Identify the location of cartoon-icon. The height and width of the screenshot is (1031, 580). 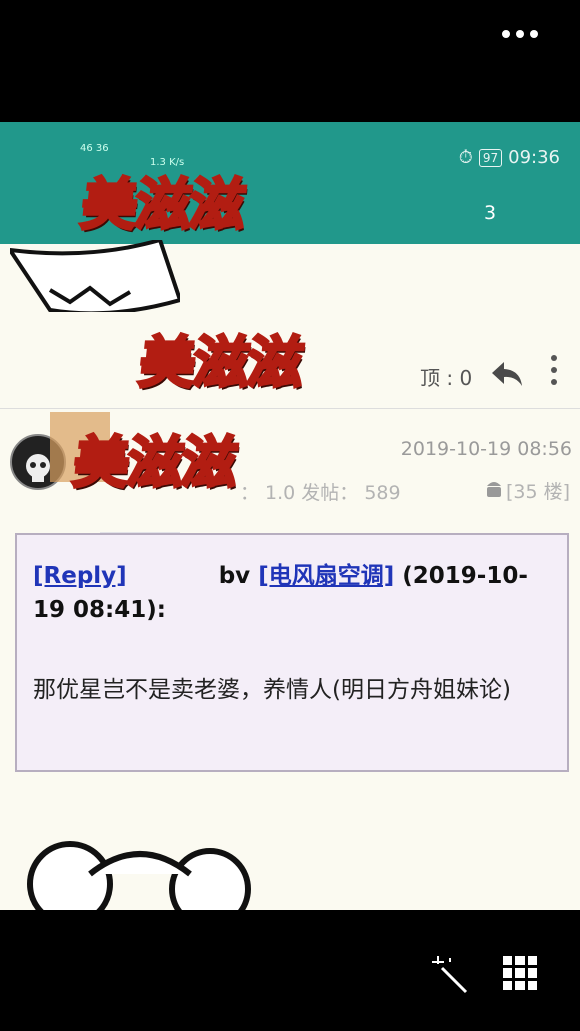
(139, 875).